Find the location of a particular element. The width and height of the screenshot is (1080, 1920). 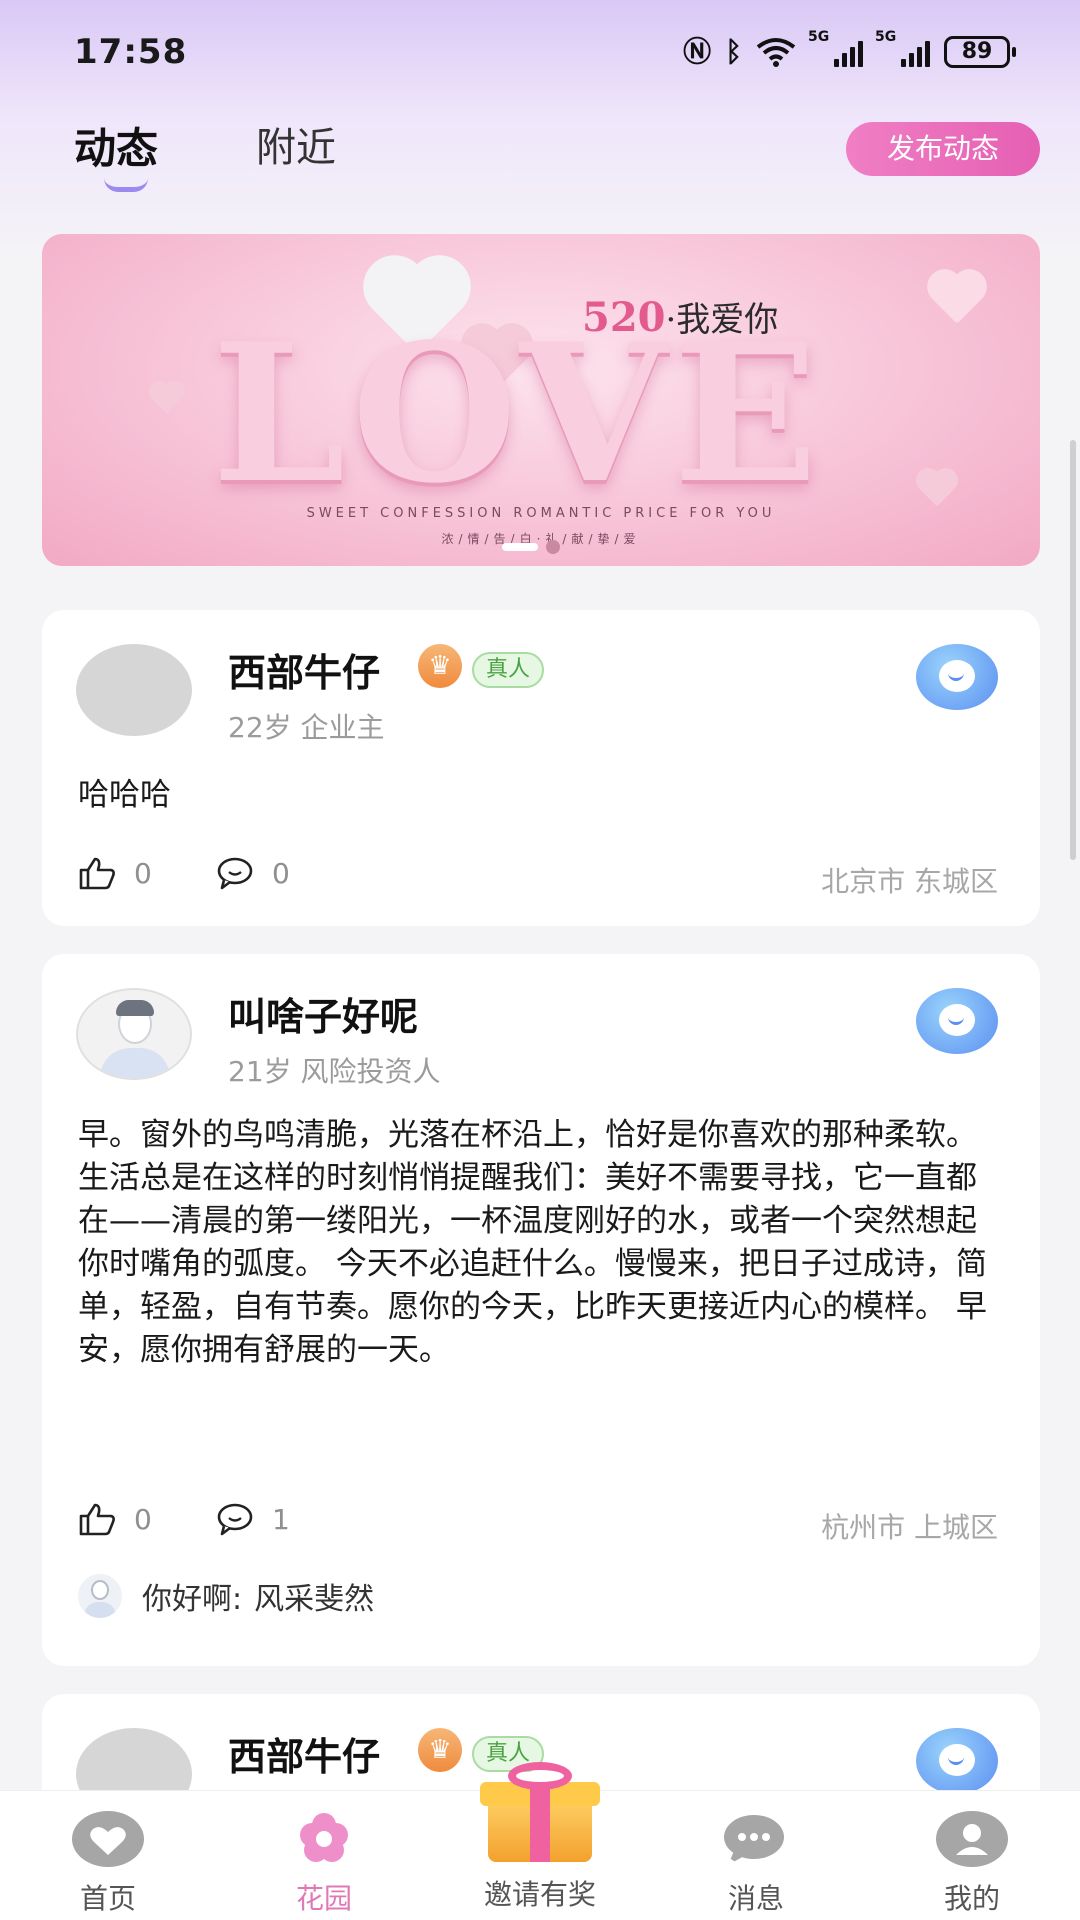

flower-icon is located at coordinates (324, 1837).